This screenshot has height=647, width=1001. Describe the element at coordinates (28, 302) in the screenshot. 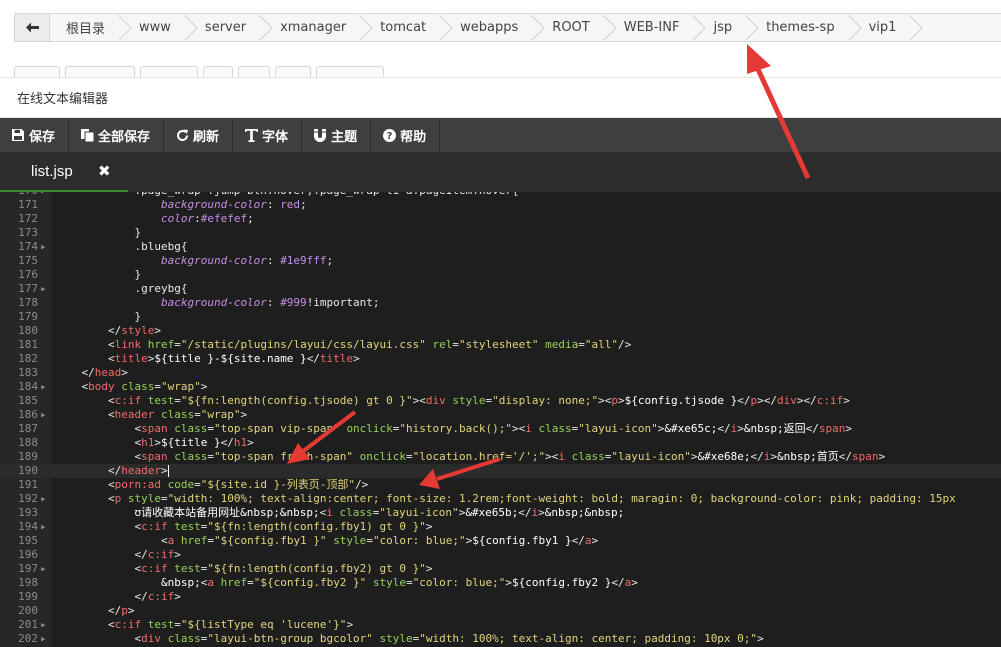

I see `line-number: 178` at that location.